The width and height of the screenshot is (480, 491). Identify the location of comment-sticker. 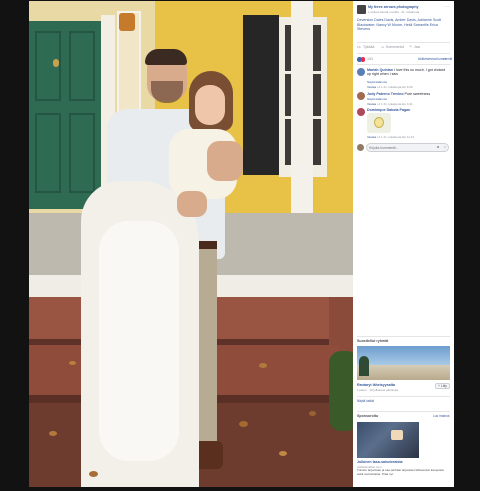
(379, 123).